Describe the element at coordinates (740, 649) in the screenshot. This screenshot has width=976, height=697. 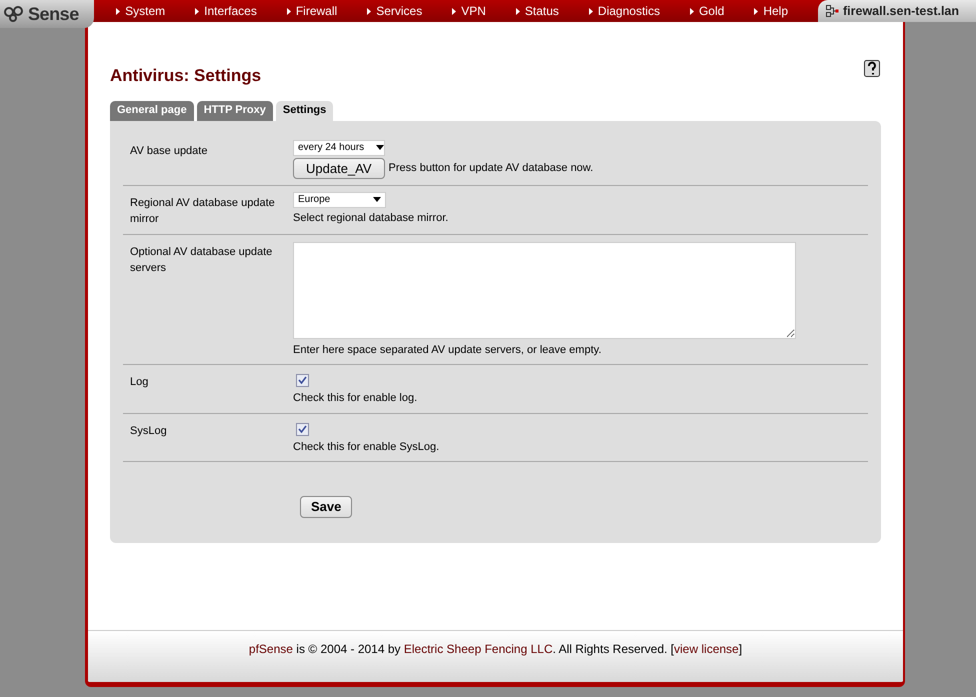
I see `footer-text: ]` at that location.